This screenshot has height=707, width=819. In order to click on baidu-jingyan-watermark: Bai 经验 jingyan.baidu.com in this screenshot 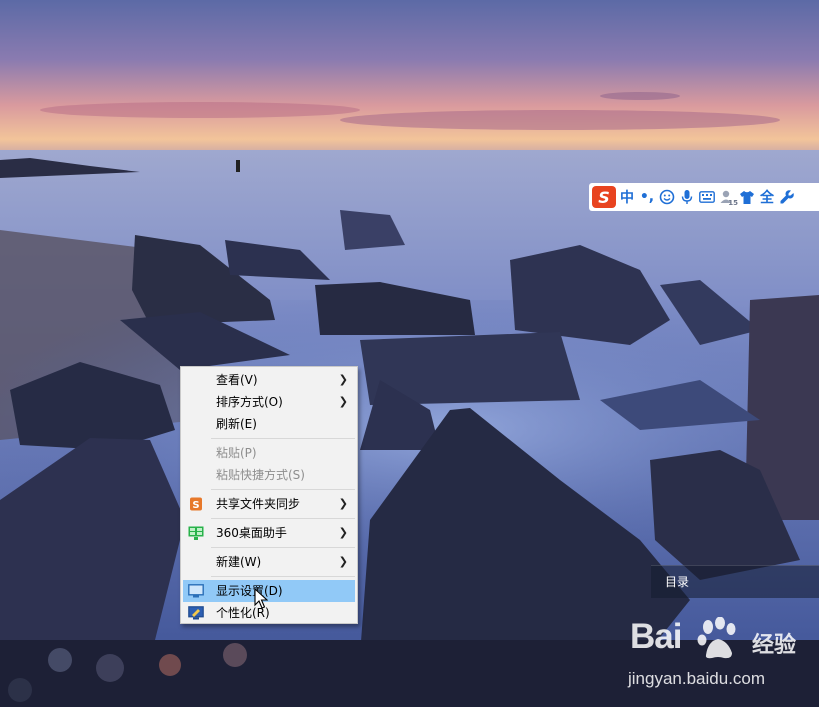, I will do `click(719, 658)`.